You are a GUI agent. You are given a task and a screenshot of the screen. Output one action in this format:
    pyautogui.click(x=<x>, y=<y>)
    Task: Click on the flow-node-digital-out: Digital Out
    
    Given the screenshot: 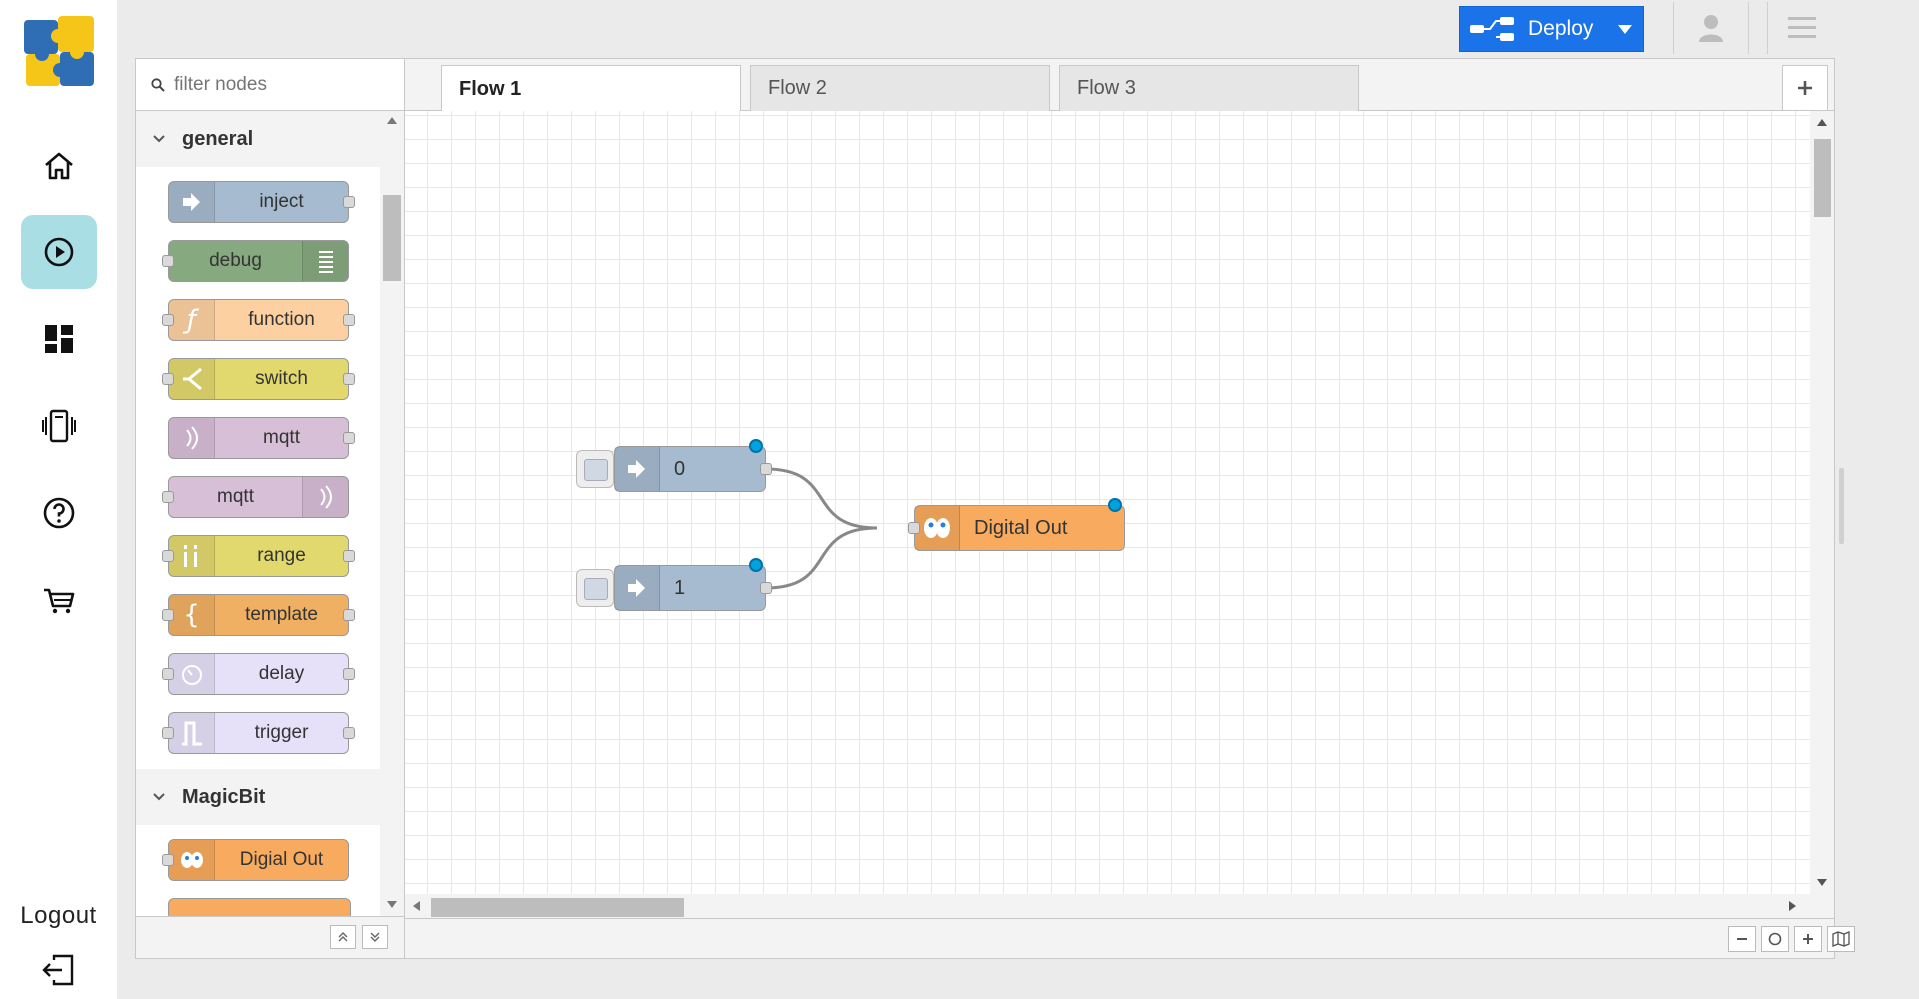 What is the action you would take?
    pyautogui.click(x=1019, y=528)
    